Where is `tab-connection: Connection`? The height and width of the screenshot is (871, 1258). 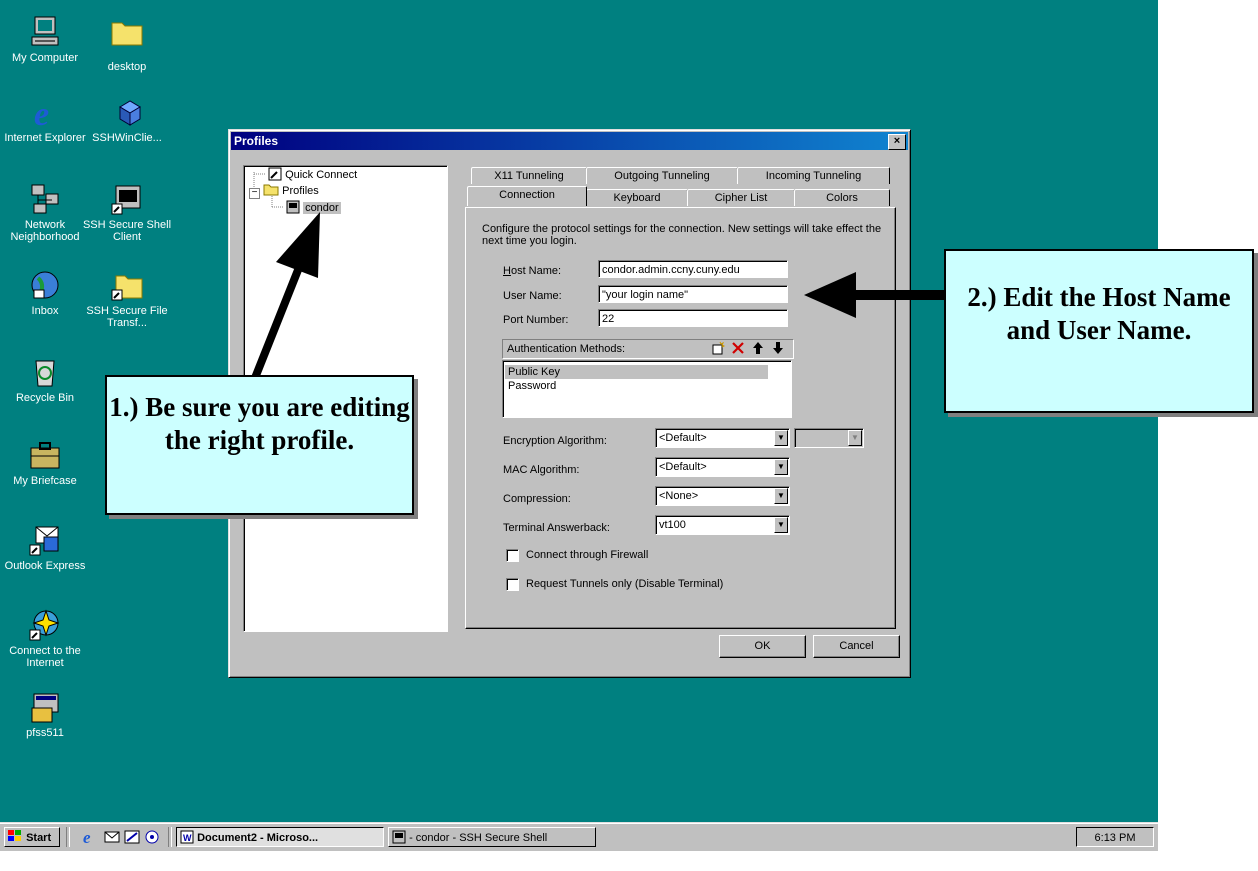
tab-connection: Connection is located at coordinates (527, 196).